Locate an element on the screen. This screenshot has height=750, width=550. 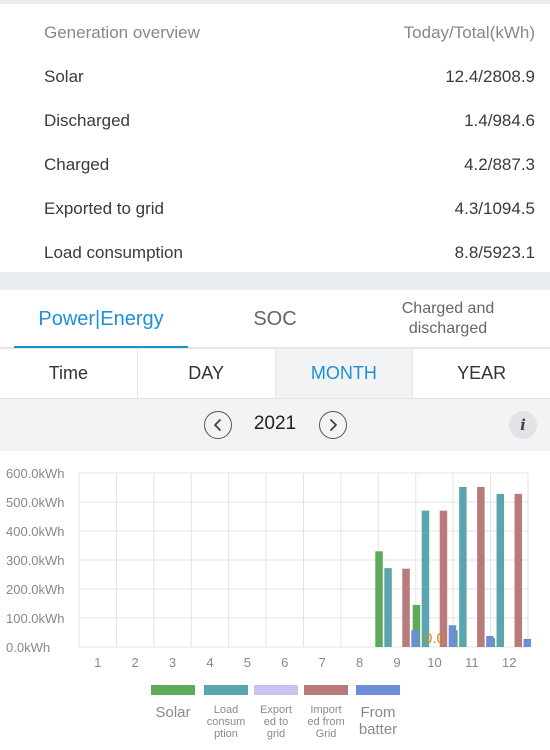
overview-row-value: 8.8/5923.1 is located at coordinates (494, 252).